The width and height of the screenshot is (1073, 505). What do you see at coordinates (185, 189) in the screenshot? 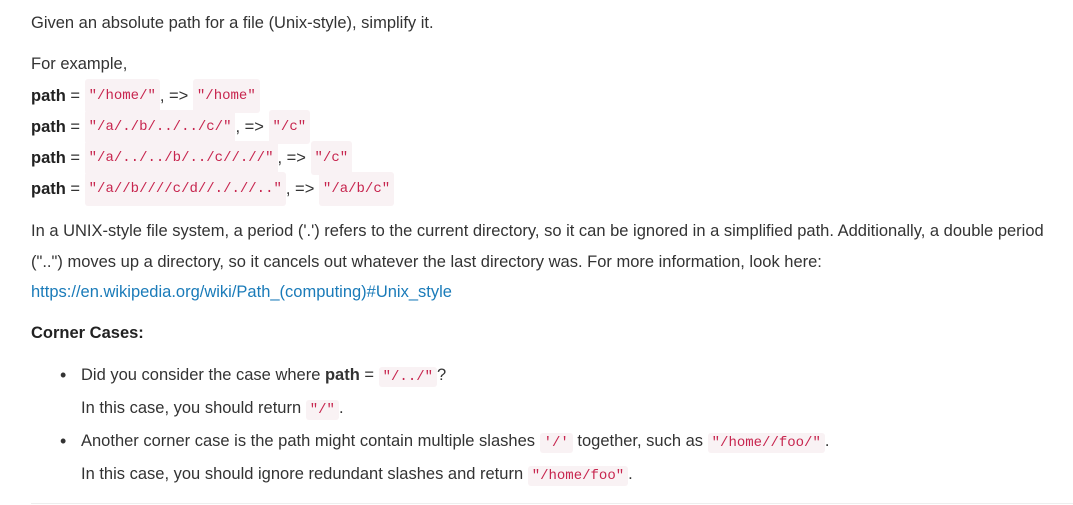
I see `example-input: "/a//b////c/d//././/.."` at bounding box center [185, 189].